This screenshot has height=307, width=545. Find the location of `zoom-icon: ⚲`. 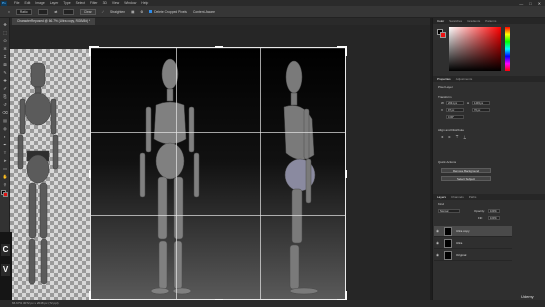

zoom-icon: ⚲ is located at coordinates (5, 184).